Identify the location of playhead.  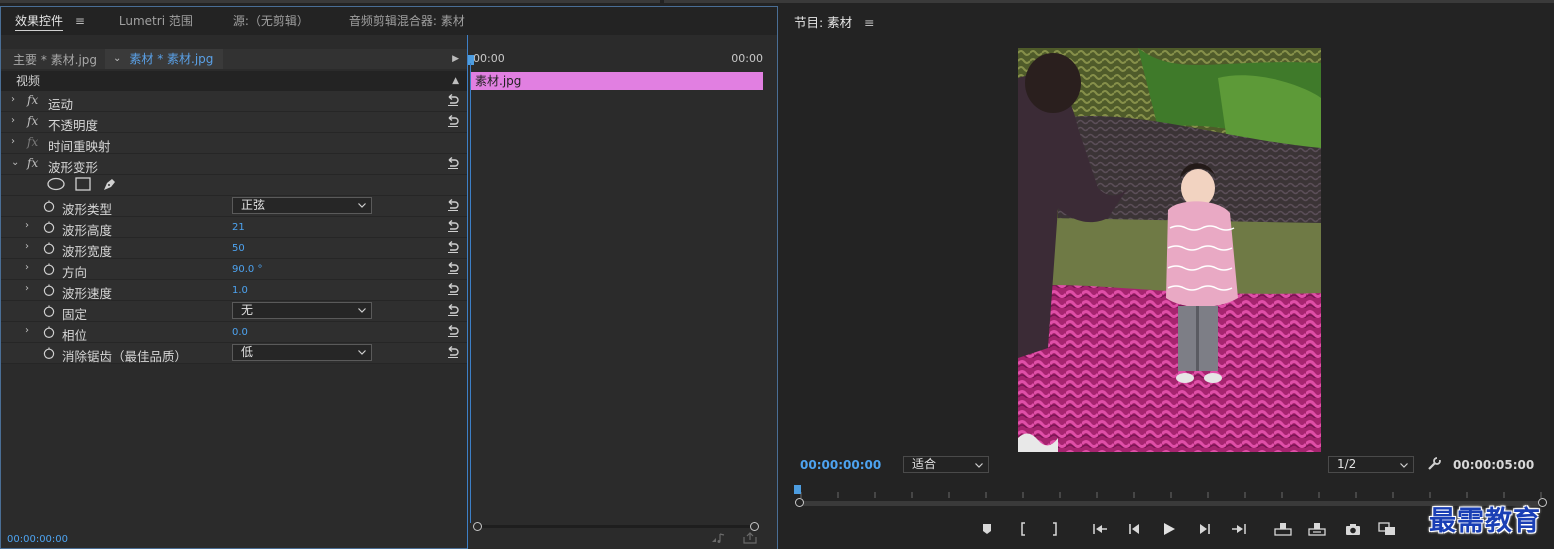
(471, 60).